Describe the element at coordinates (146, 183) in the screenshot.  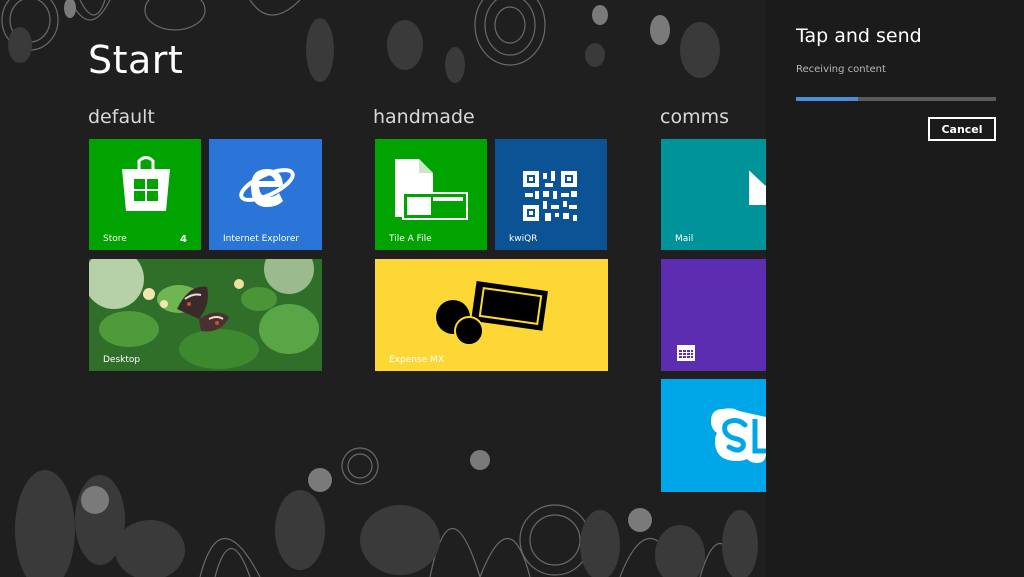
I see `store-bag-icon` at that location.